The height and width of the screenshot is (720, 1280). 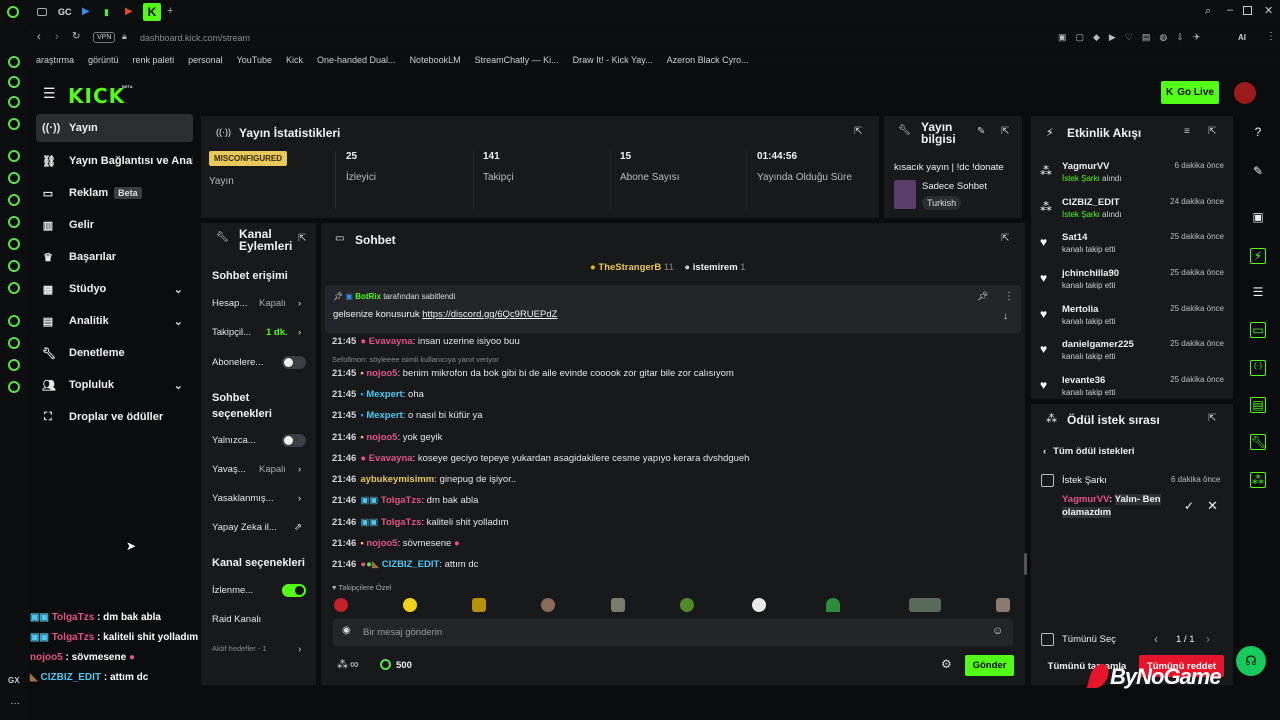 What do you see at coordinates (1247, 10) in the screenshot?
I see `maximize-icon` at bounding box center [1247, 10].